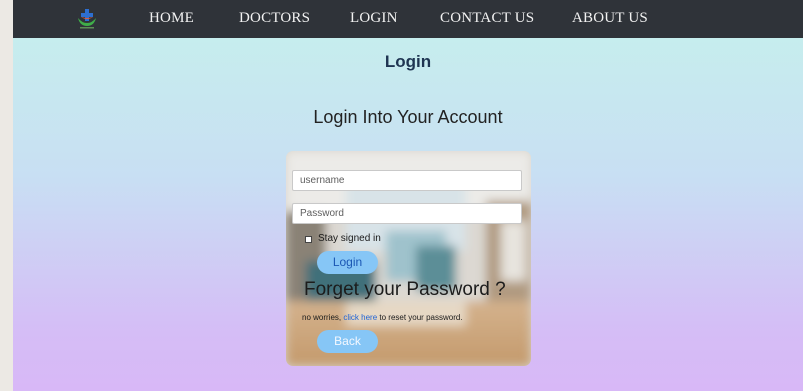  Describe the element at coordinates (347, 262) in the screenshot. I see `login-button: Login` at that location.